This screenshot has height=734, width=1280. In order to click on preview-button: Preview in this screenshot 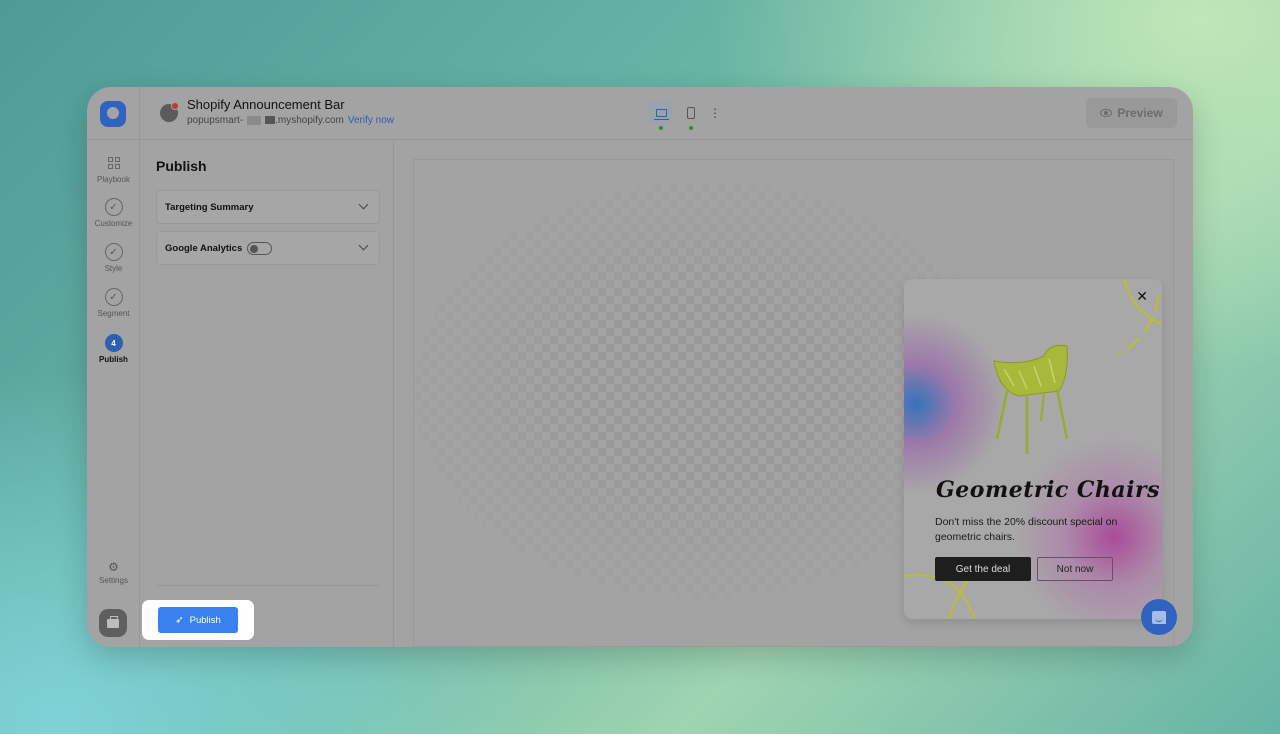, I will do `click(1131, 113)`.